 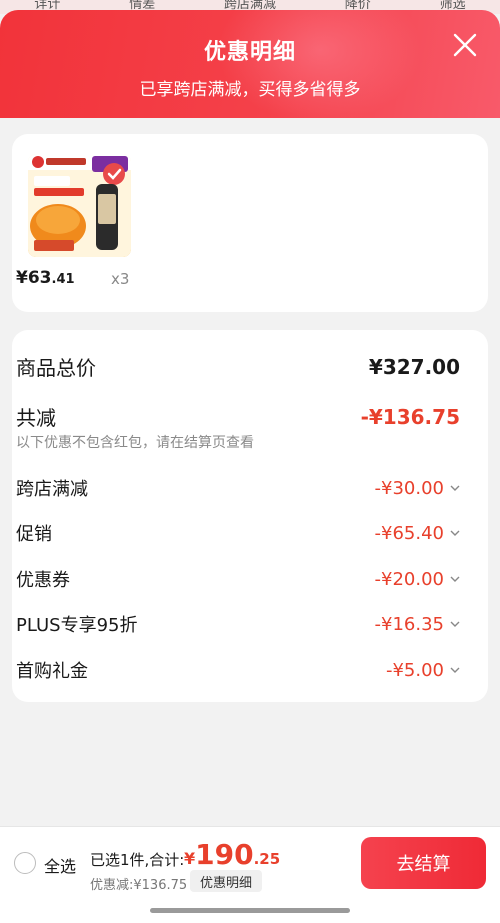 What do you see at coordinates (226, 881) in the screenshot?
I see `discount-detail-button: 优惠明细` at bounding box center [226, 881].